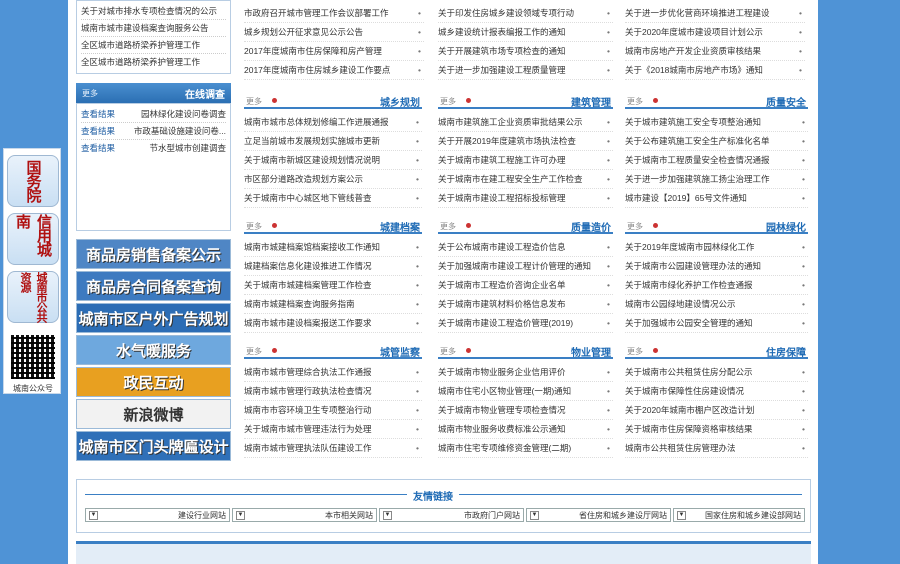  What do you see at coordinates (334, 32) in the screenshot?
I see `list-item: 城乡规划公开征求意见公示公告` at bounding box center [334, 32].